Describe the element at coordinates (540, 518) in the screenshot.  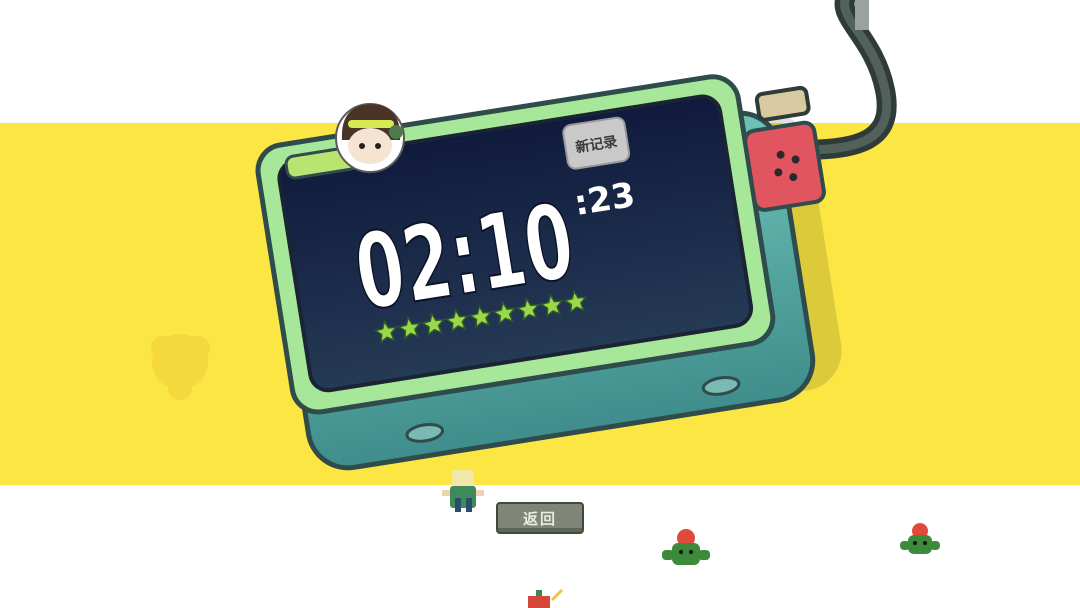
I see `back-button: 返回` at that location.